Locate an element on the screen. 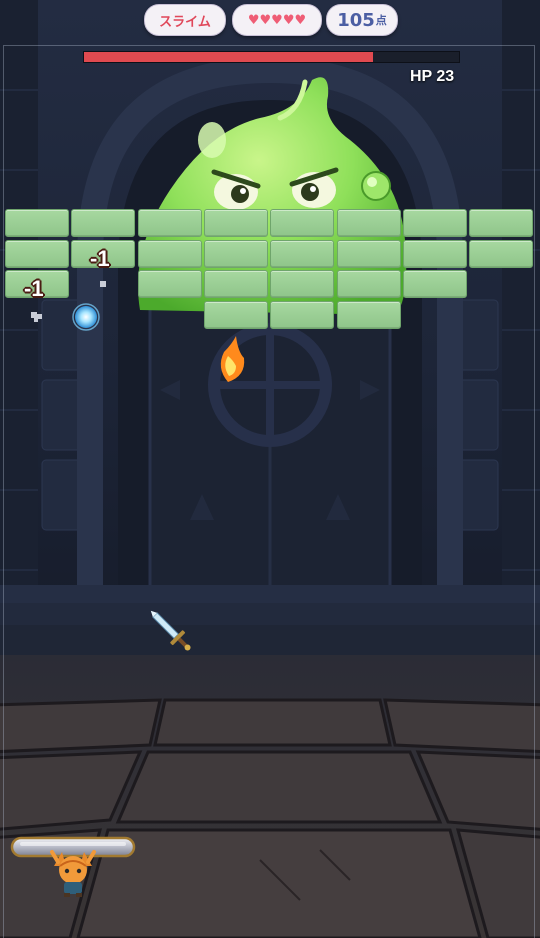  enemy-name-badge: スライム is located at coordinates (185, 20).